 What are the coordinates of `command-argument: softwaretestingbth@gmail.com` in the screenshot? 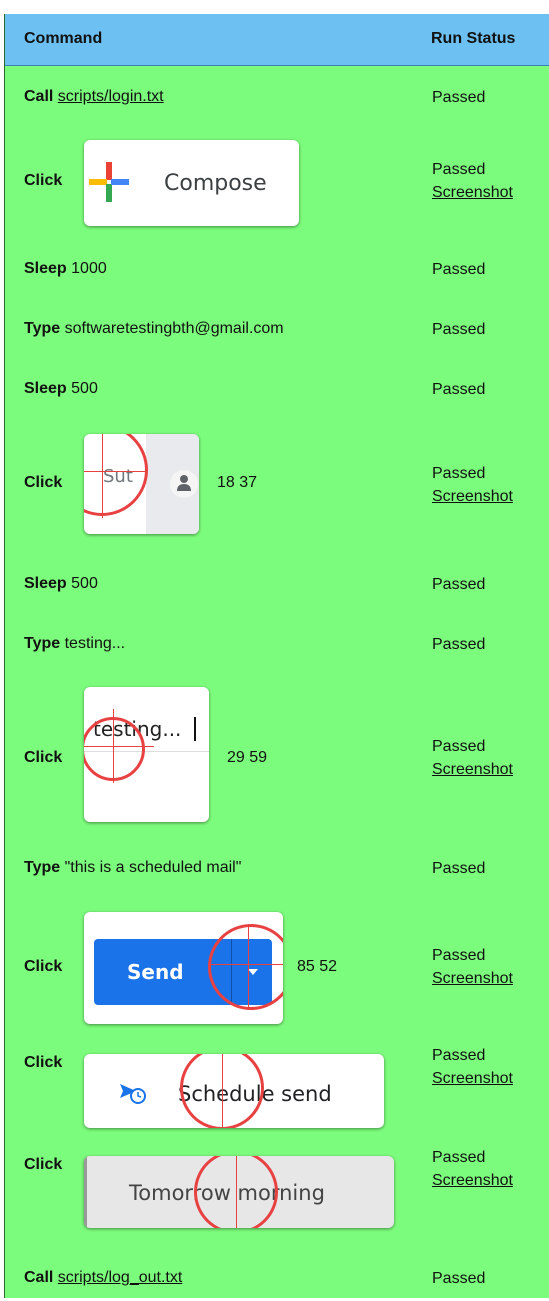 It's located at (174, 328).